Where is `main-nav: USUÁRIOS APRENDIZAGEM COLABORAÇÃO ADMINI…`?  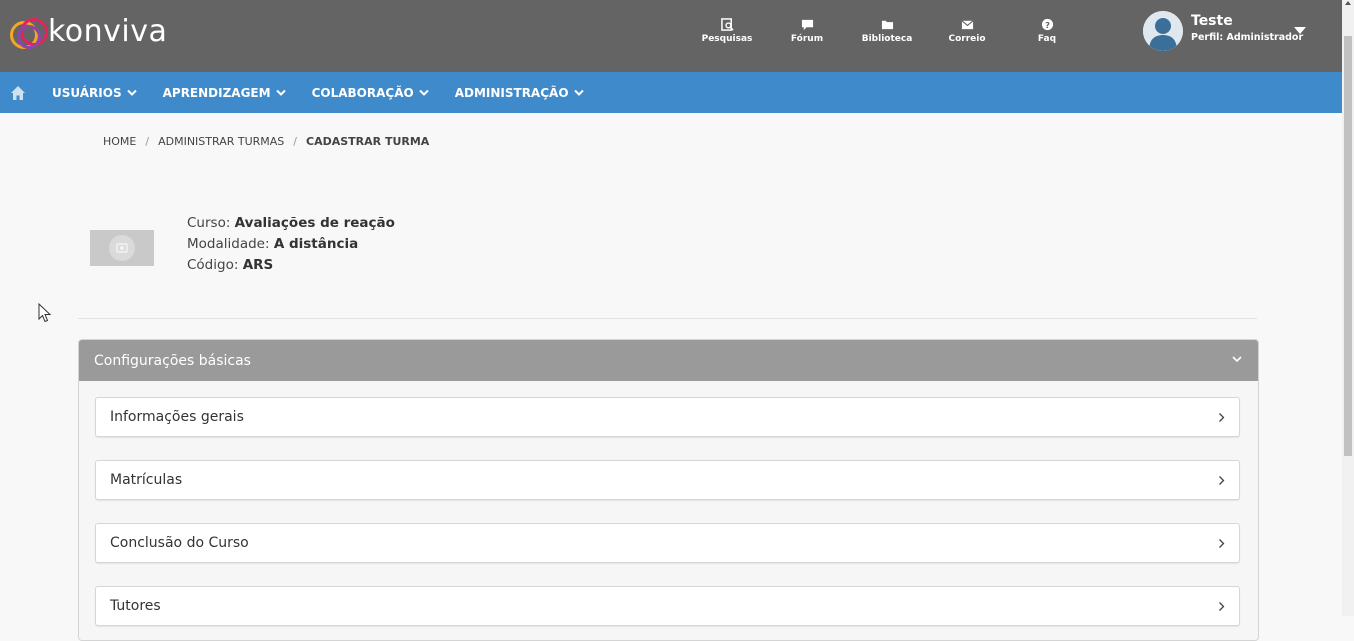 main-nav: USUÁRIOS APRENDIZAGEM COLABORAÇÃO ADMINI… is located at coordinates (671, 92).